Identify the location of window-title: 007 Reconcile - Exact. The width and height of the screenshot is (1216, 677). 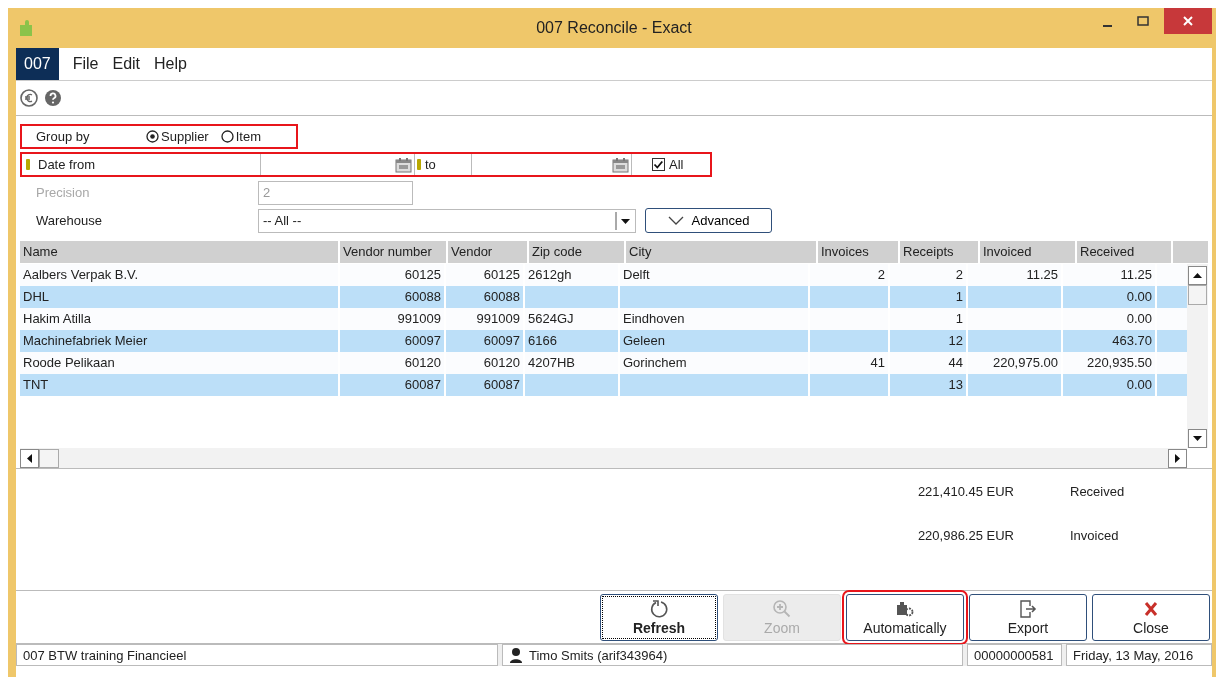
(614, 28).